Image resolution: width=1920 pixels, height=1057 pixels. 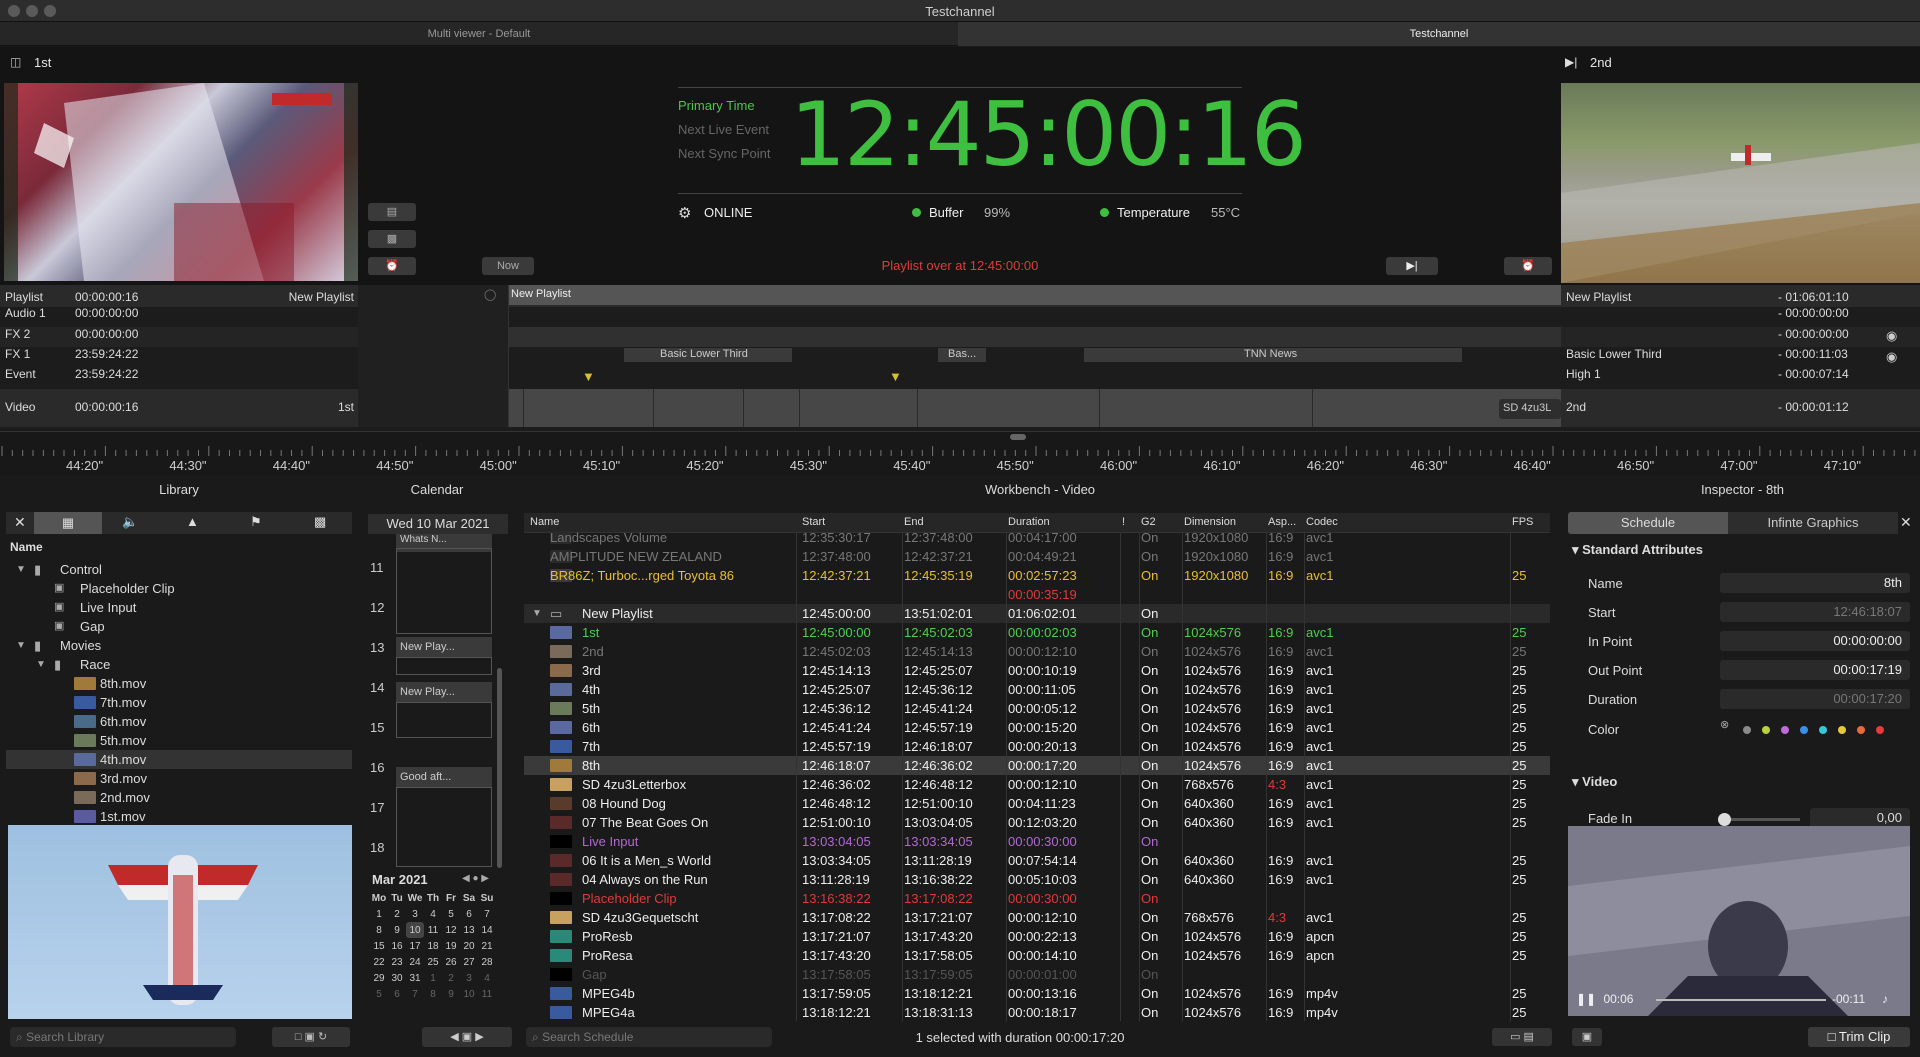 I want to click on workbench-column-header: FPS, so click(x=1522, y=522).